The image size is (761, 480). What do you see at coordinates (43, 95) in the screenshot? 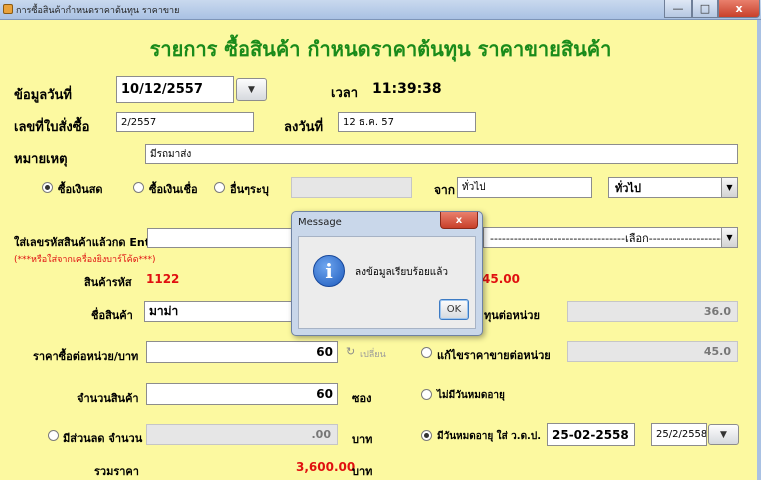
I see `date-label: ข้อมูลวันที่` at bounding box center [43, 95].